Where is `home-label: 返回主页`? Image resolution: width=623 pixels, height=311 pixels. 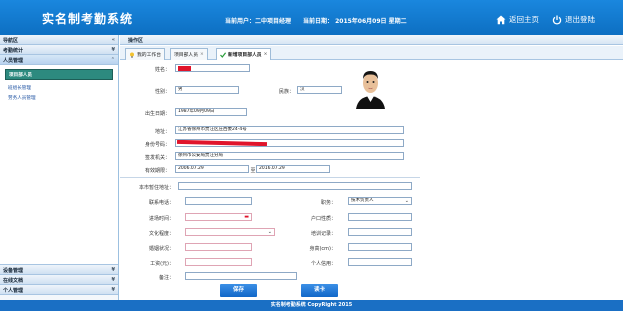 home-label: 返回主页 is located at coordinates (524, 19).